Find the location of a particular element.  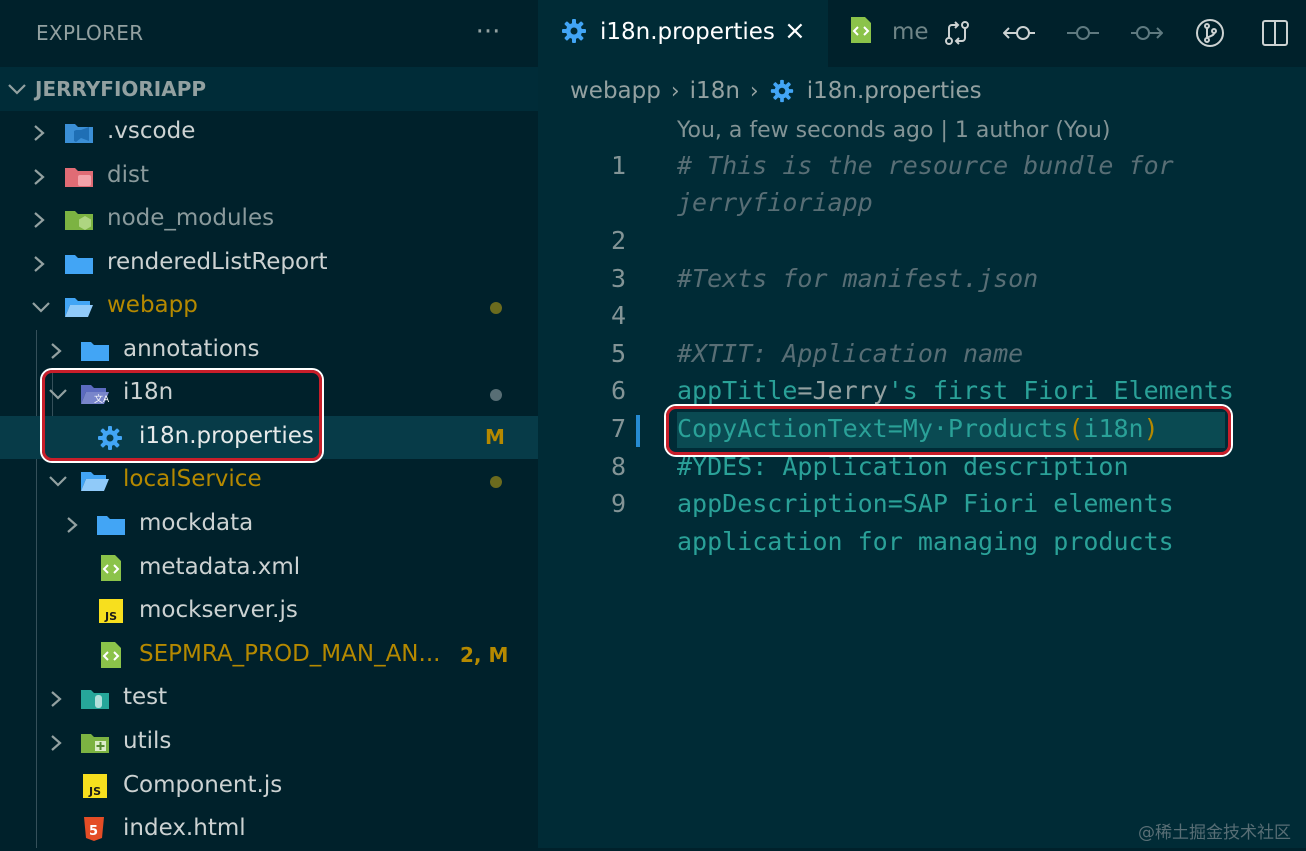

line-number: 1 is located at coordinates (618, 165).